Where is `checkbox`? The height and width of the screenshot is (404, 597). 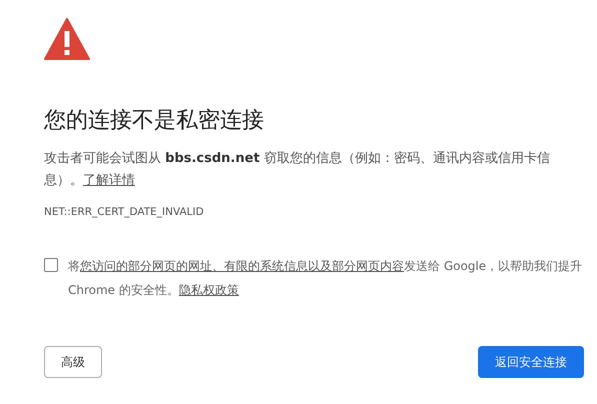
checkbox is located at coordinates (51, 265).